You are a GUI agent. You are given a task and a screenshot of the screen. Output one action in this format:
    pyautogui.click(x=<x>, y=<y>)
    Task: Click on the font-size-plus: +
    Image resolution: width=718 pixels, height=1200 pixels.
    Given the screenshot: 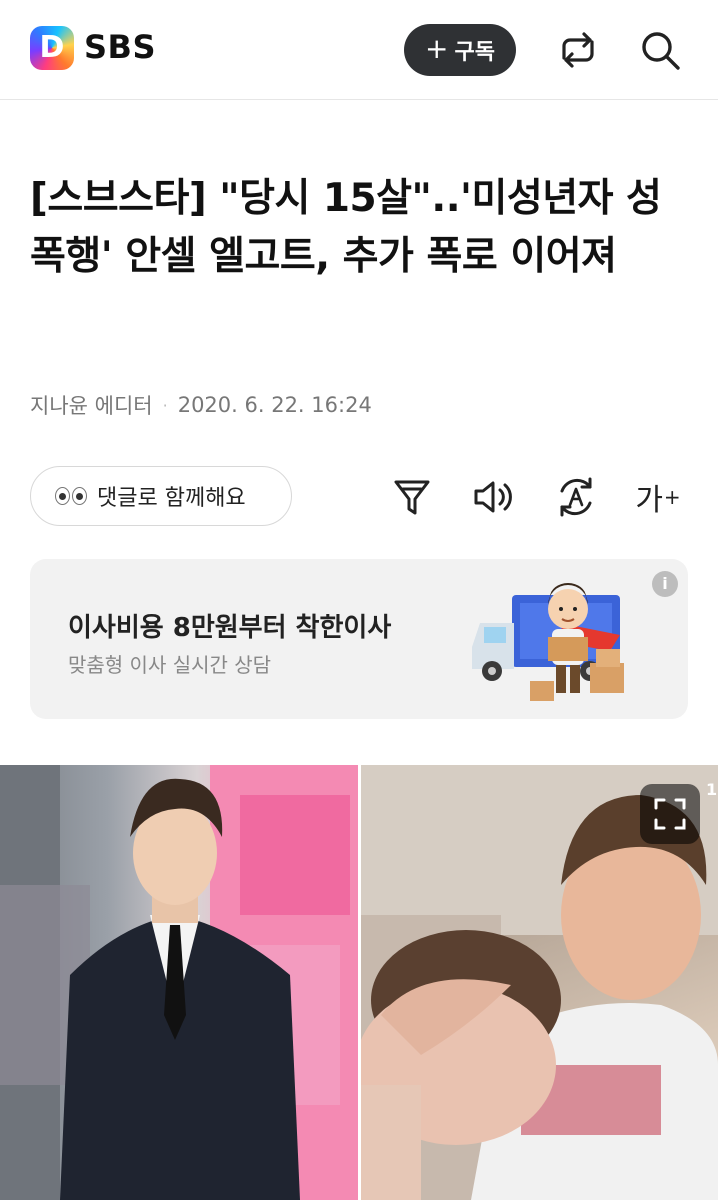 What is the action you would take?
    pyautogui.click(x=672, y=497)
    